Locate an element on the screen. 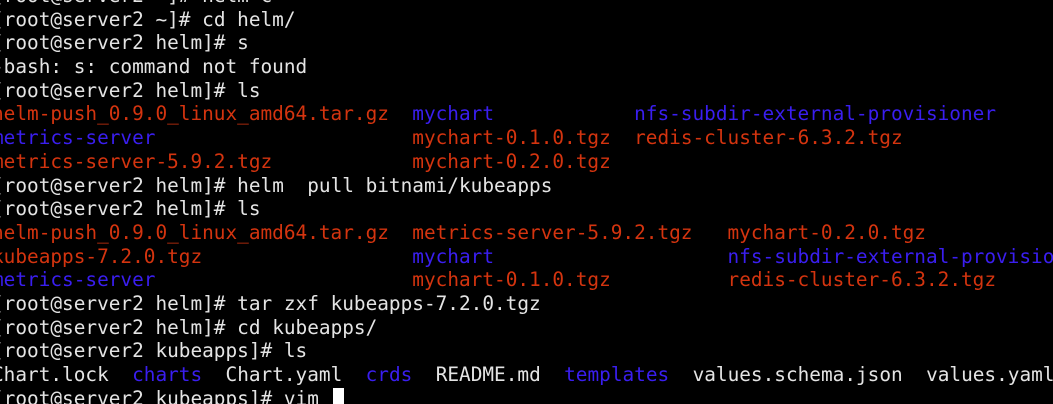 The width and height of the screenshot is (1053, 404). file-entry: Chart.lock is located at coordinates (54, 374).